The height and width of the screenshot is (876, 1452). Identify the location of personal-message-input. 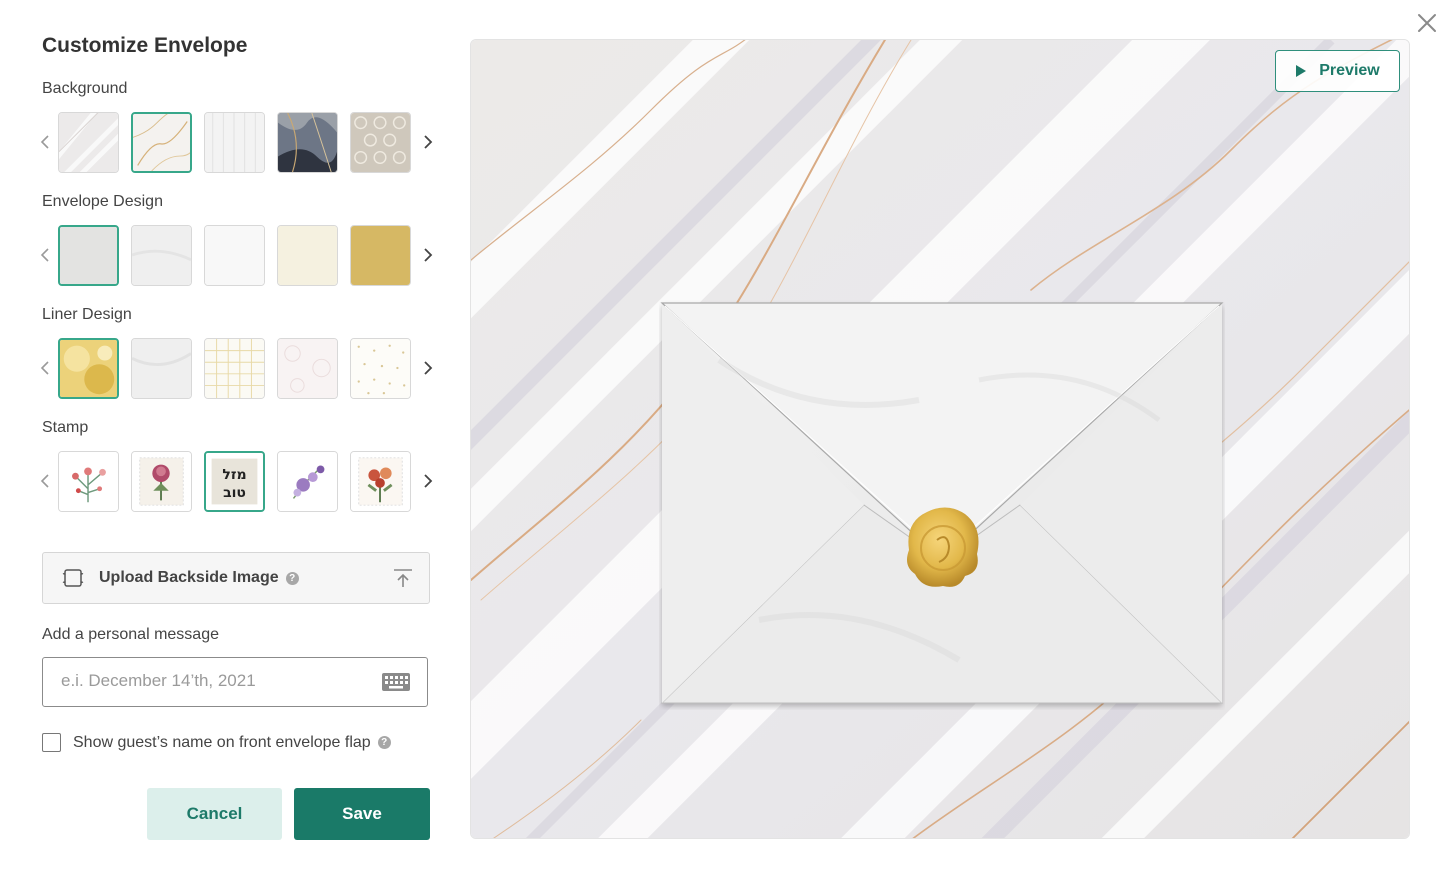
(202, 681).